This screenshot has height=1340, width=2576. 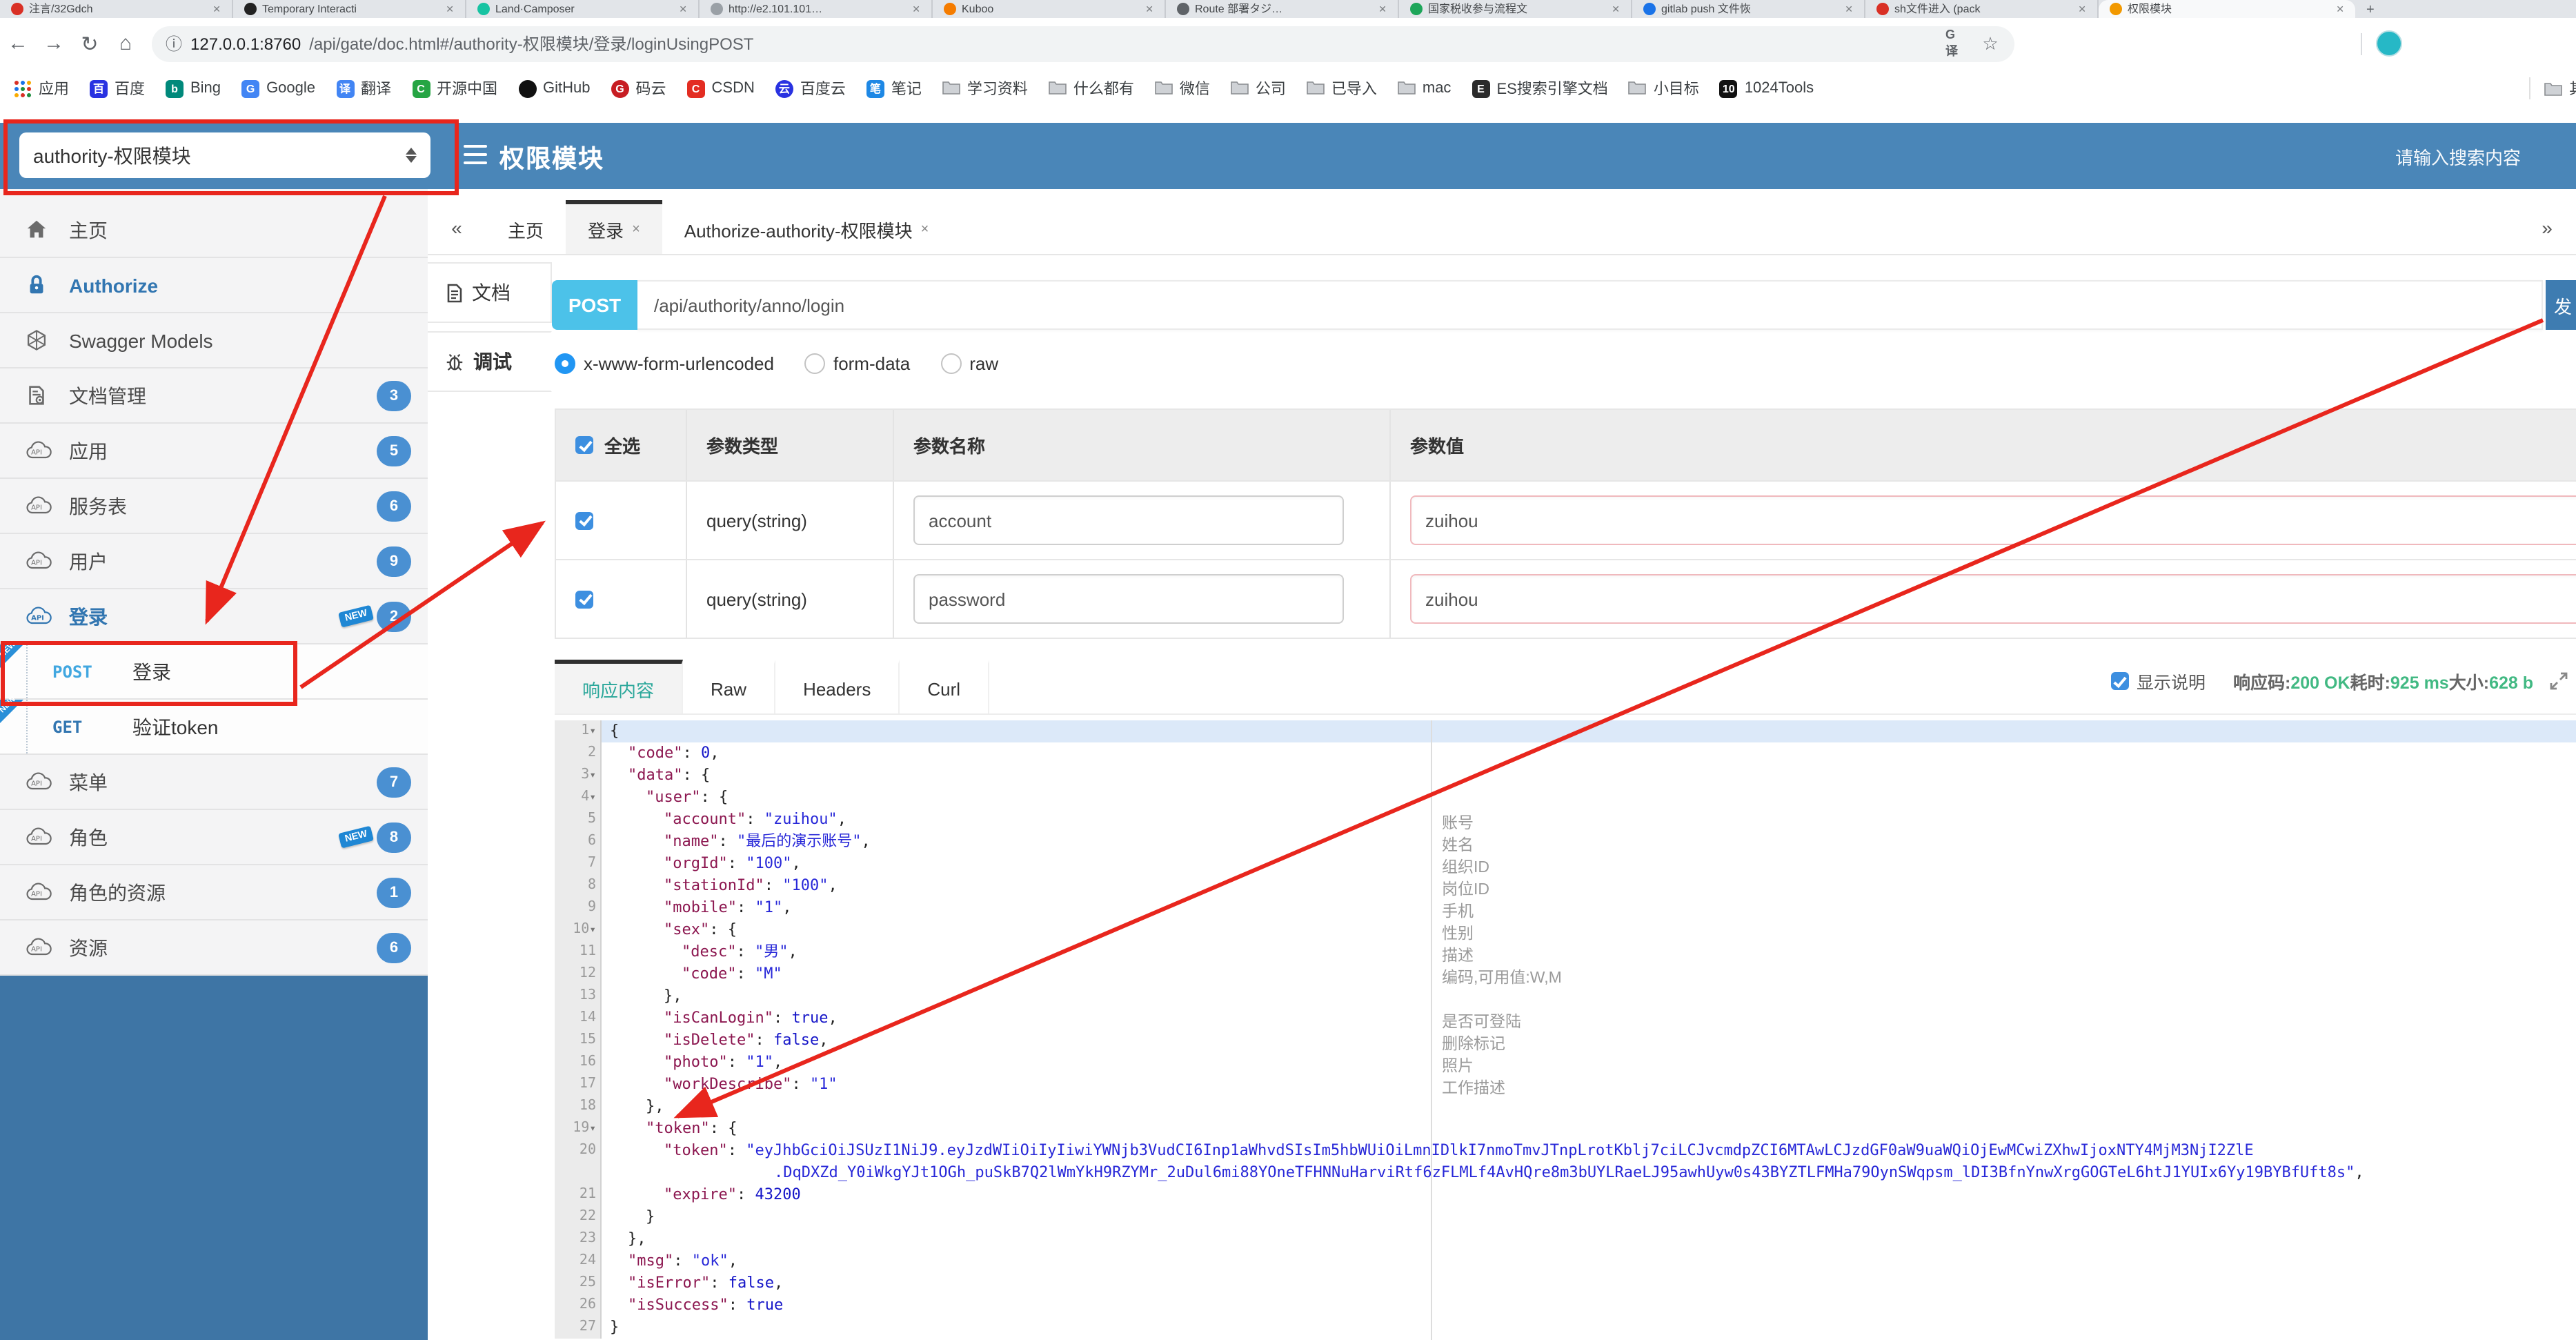 I want to click on bookmark-item: 10 1024Tools, so click(x=1766, y=88).